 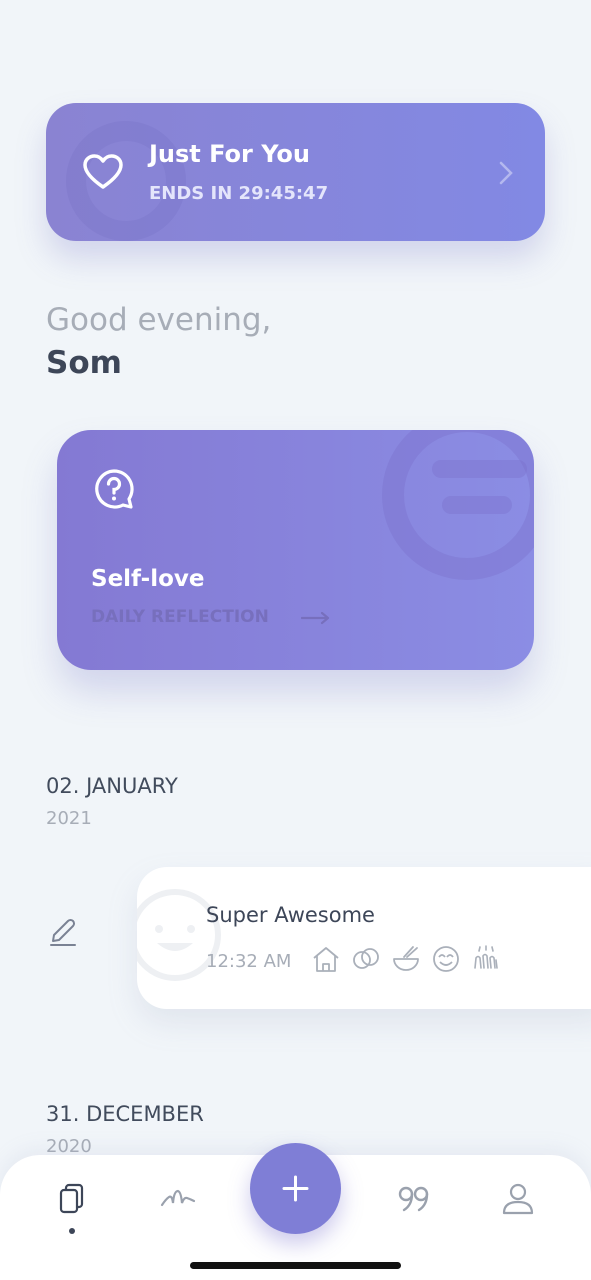 I want to click on promo-title: Just For You, so click(x=229, y=154).